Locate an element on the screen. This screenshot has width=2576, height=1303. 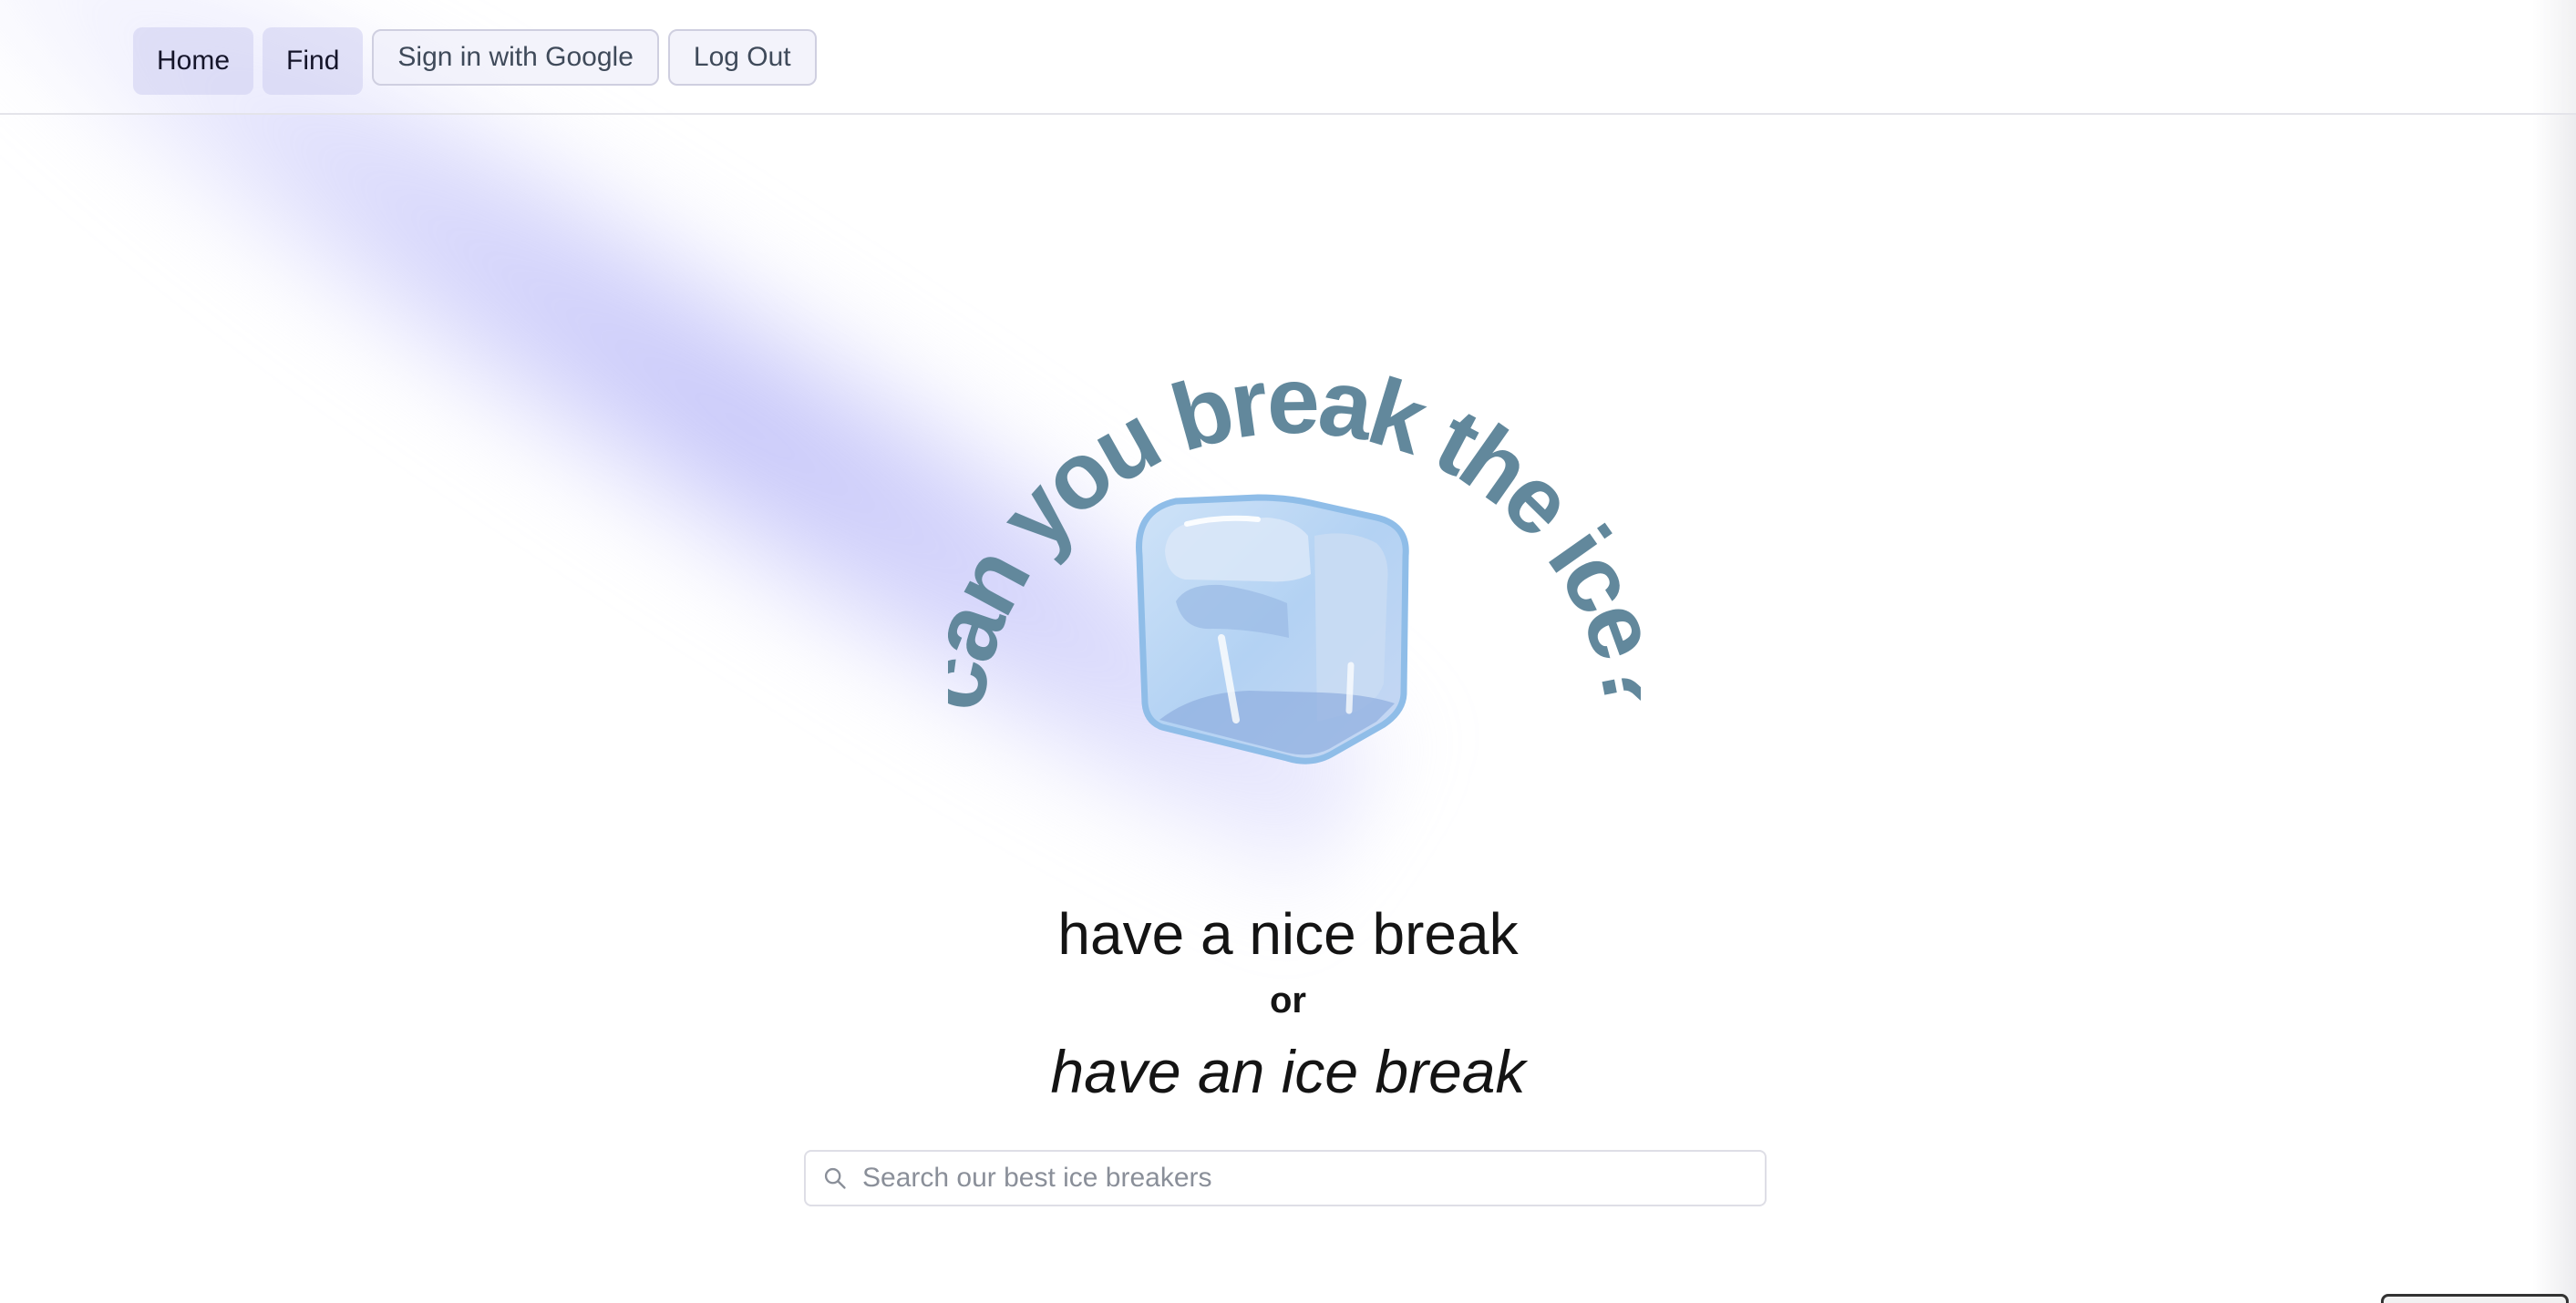
ice-logo-graphic: can you break the ice? is located at coordinates (1296, 556).